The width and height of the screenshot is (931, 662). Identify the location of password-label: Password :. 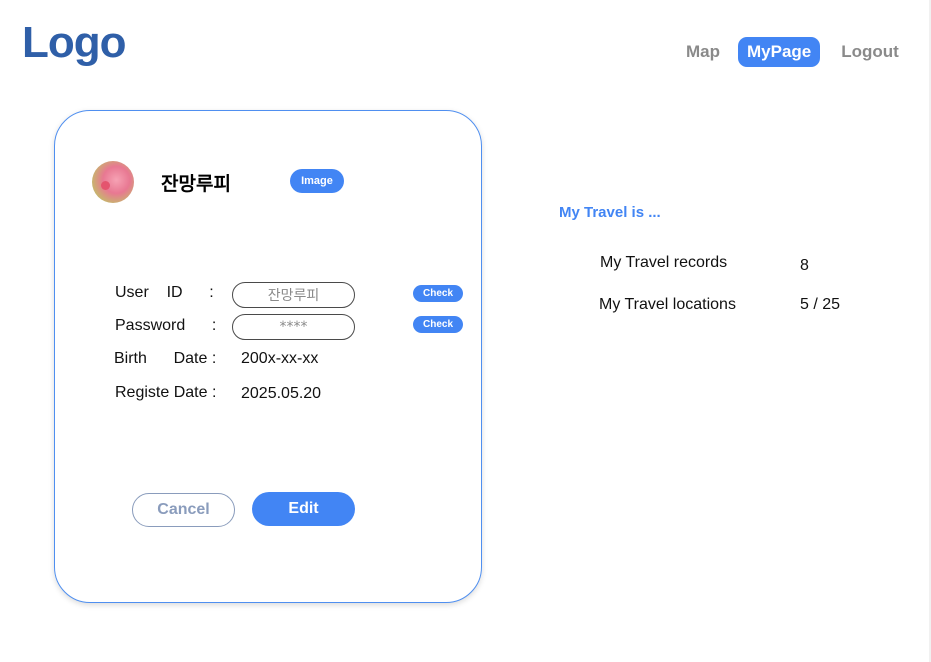
(166, 325).